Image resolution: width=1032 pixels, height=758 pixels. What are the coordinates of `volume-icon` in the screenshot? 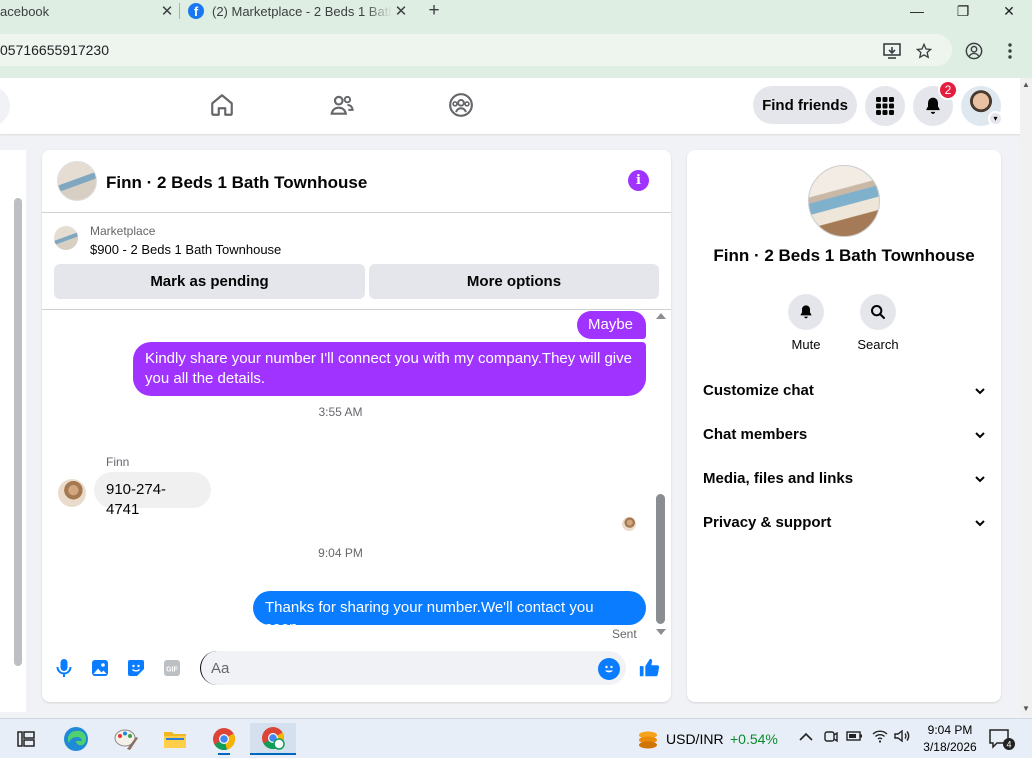 It's located at (903, 737).